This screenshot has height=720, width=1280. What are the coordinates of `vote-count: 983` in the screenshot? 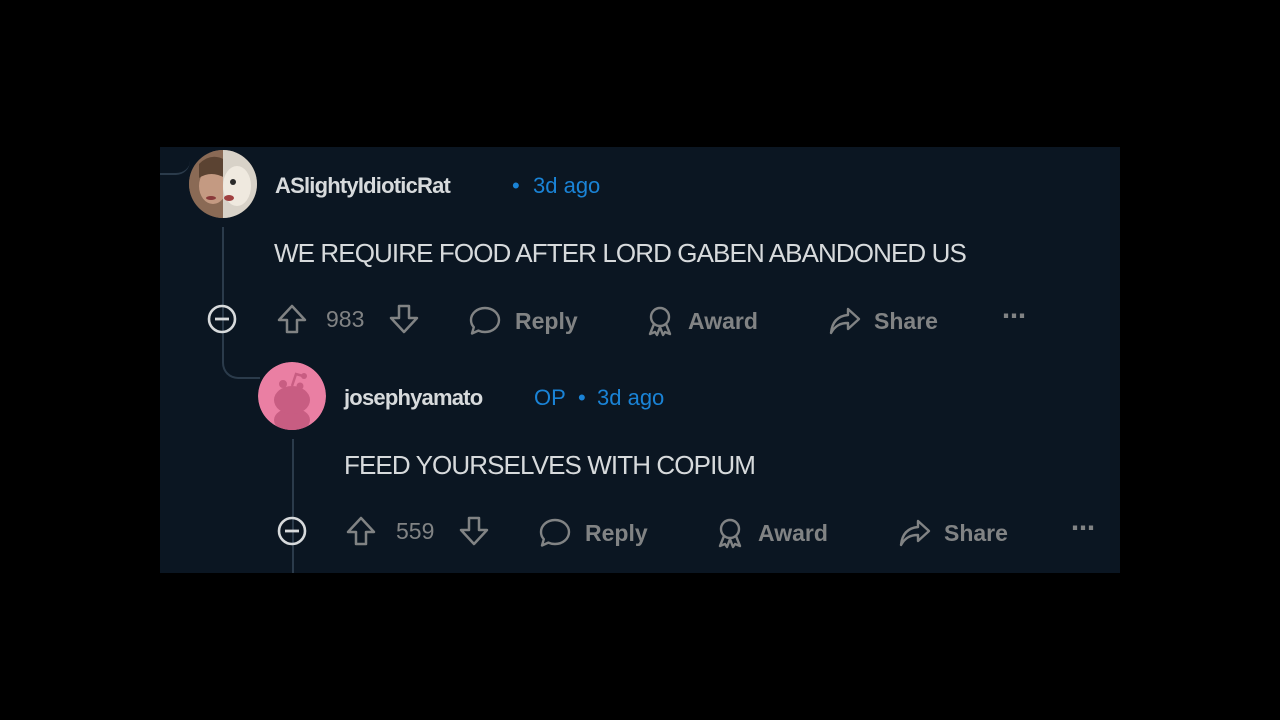 It's located at (345, 319).